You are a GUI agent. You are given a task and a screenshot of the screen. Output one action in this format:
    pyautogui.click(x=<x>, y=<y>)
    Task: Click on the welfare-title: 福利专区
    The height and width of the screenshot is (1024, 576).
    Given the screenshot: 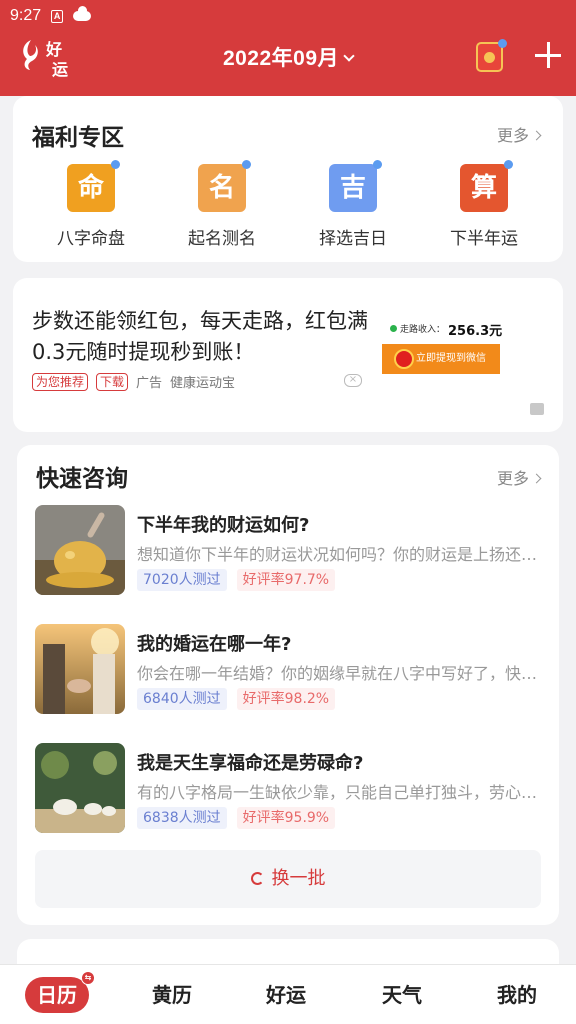 What is the action you would take?
    pyautogui.click(x=78, y=138)
    